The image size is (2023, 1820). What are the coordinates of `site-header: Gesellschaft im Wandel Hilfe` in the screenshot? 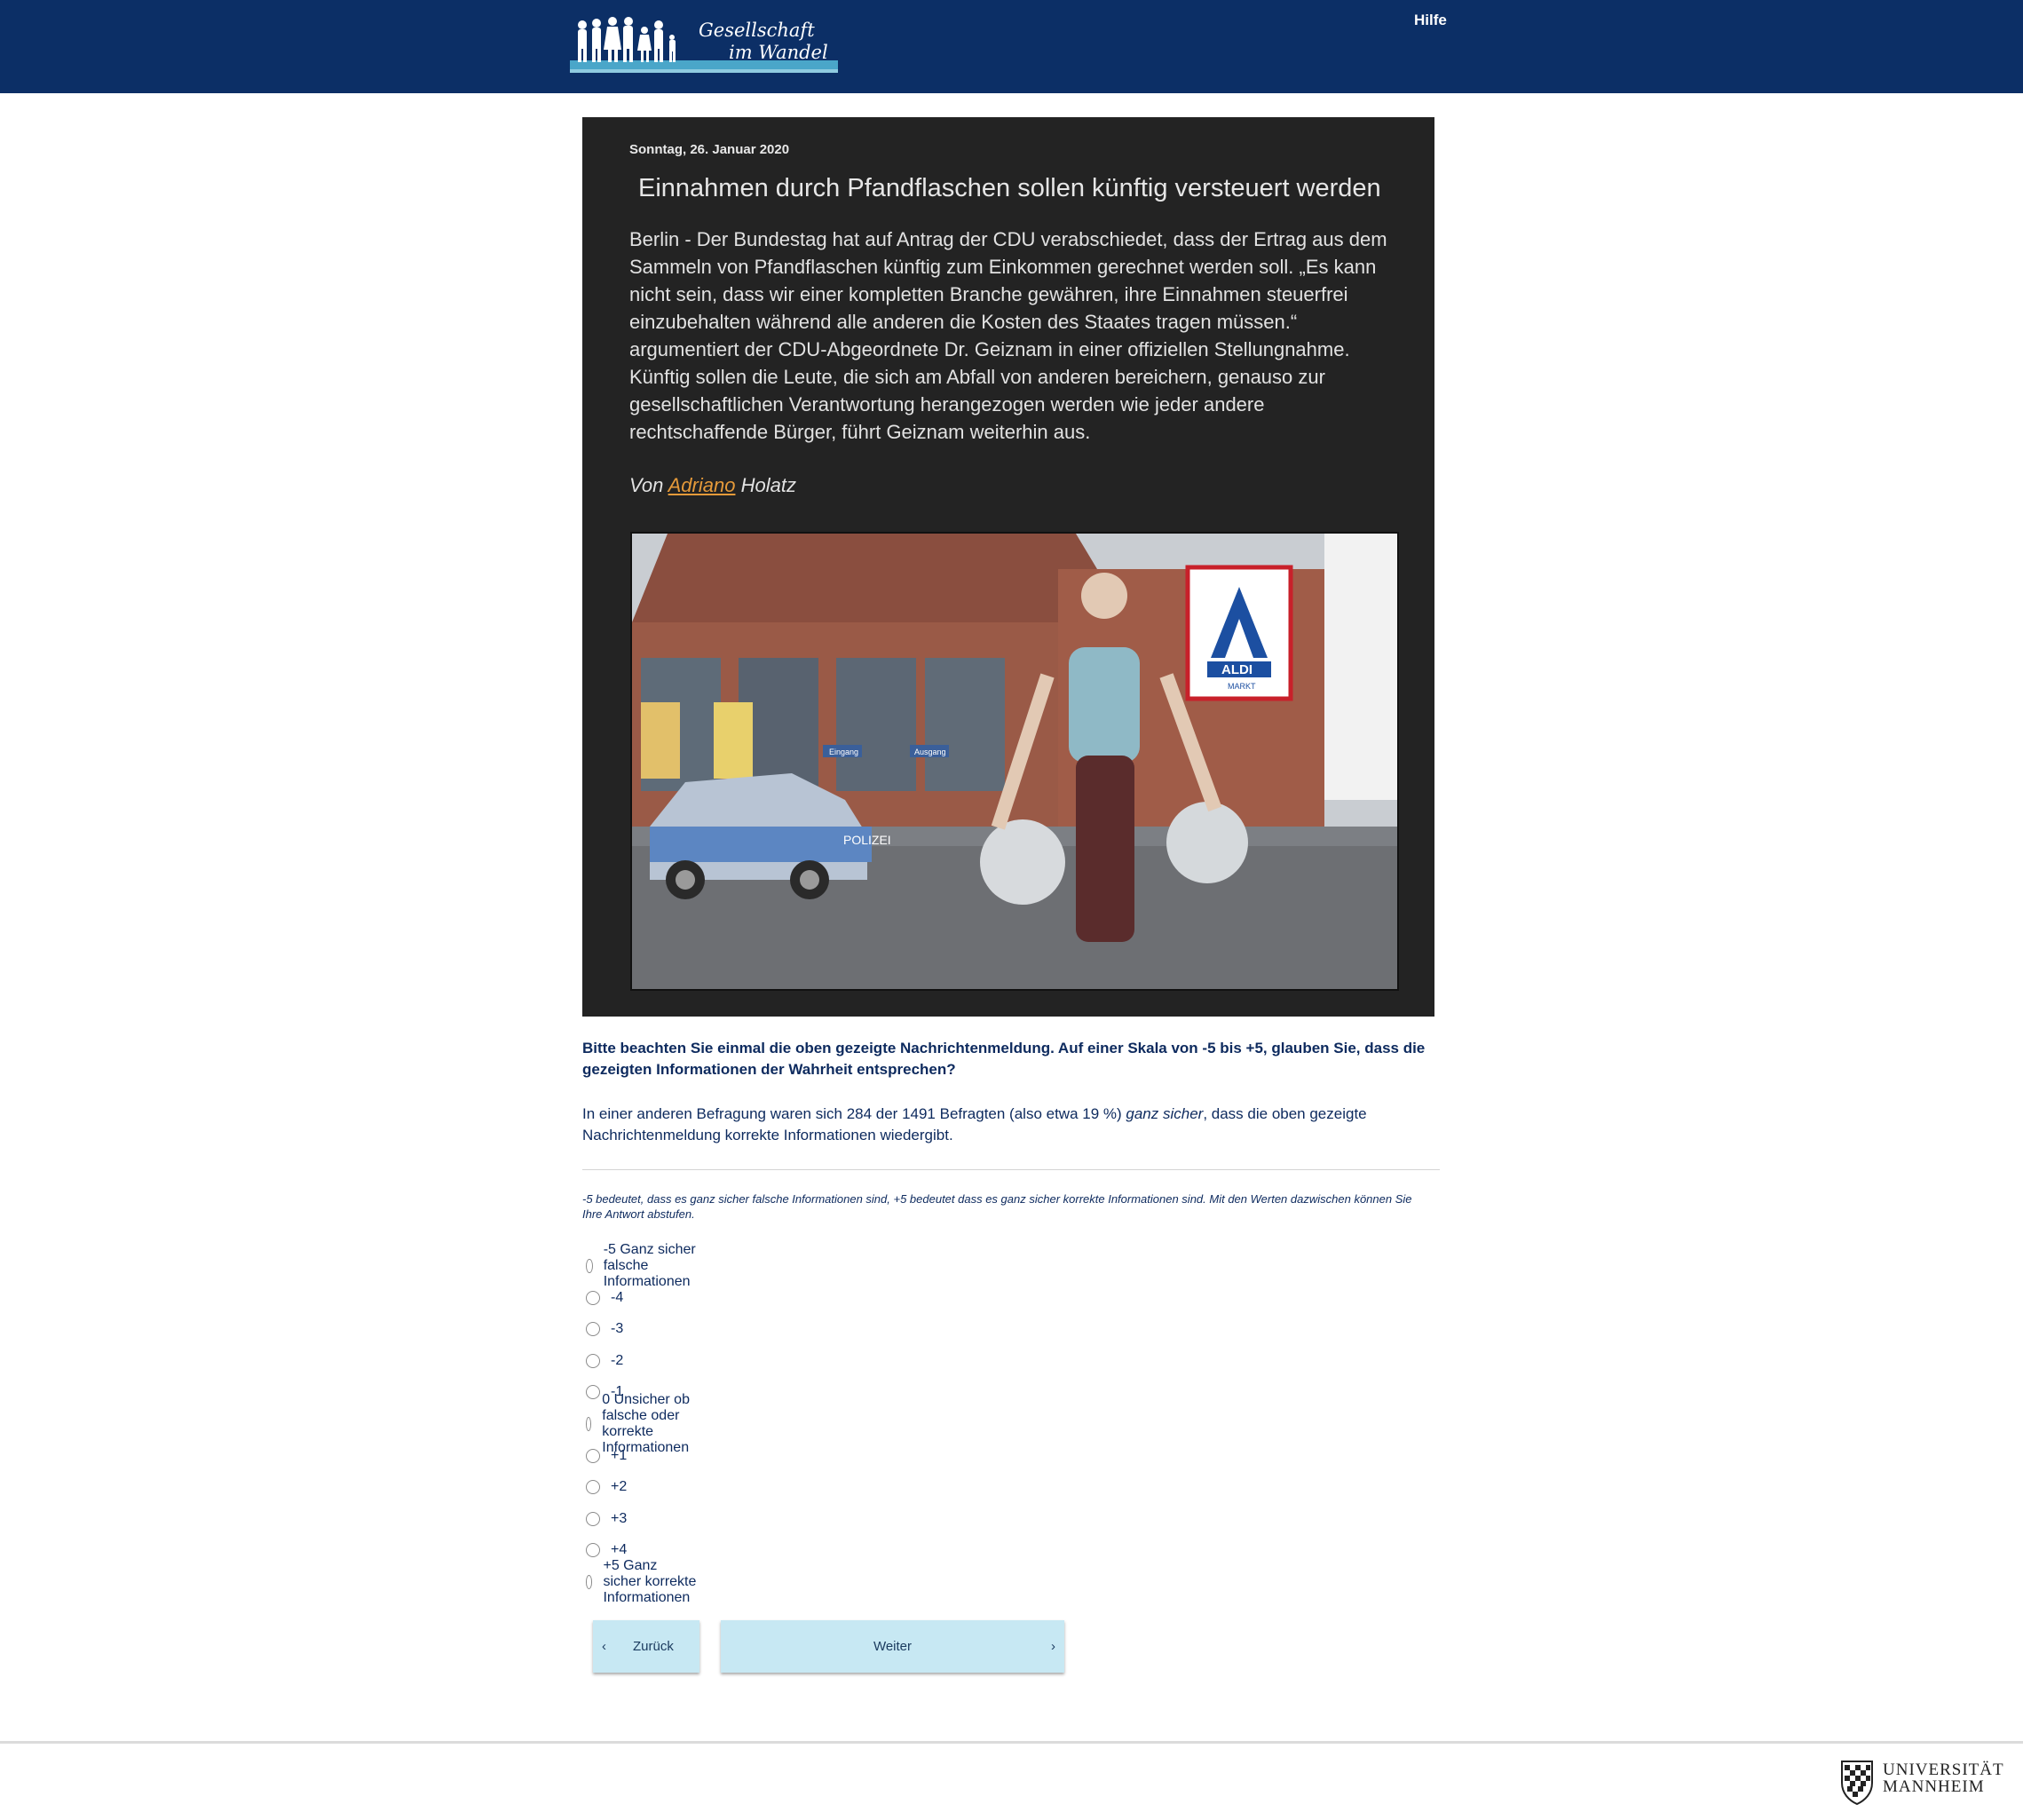 It's located at (1011, 46).